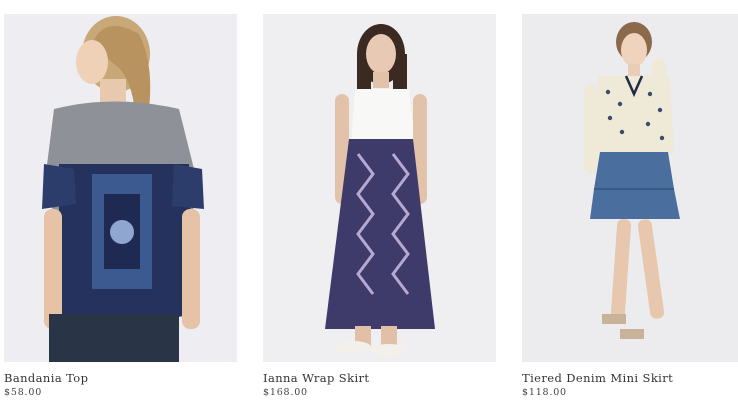  What do you see at coordinates (120, 378) in the screenshot?
I see `product-name: Bandania Top` at bounding box center [120, 378].